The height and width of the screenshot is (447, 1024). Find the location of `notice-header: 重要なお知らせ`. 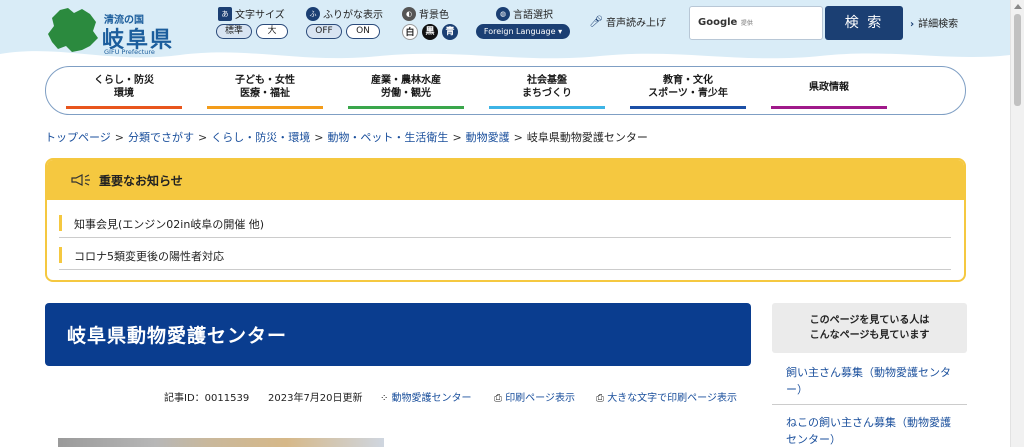

notice-header: 重要なお知らせ is located at coordinates (505, 180).